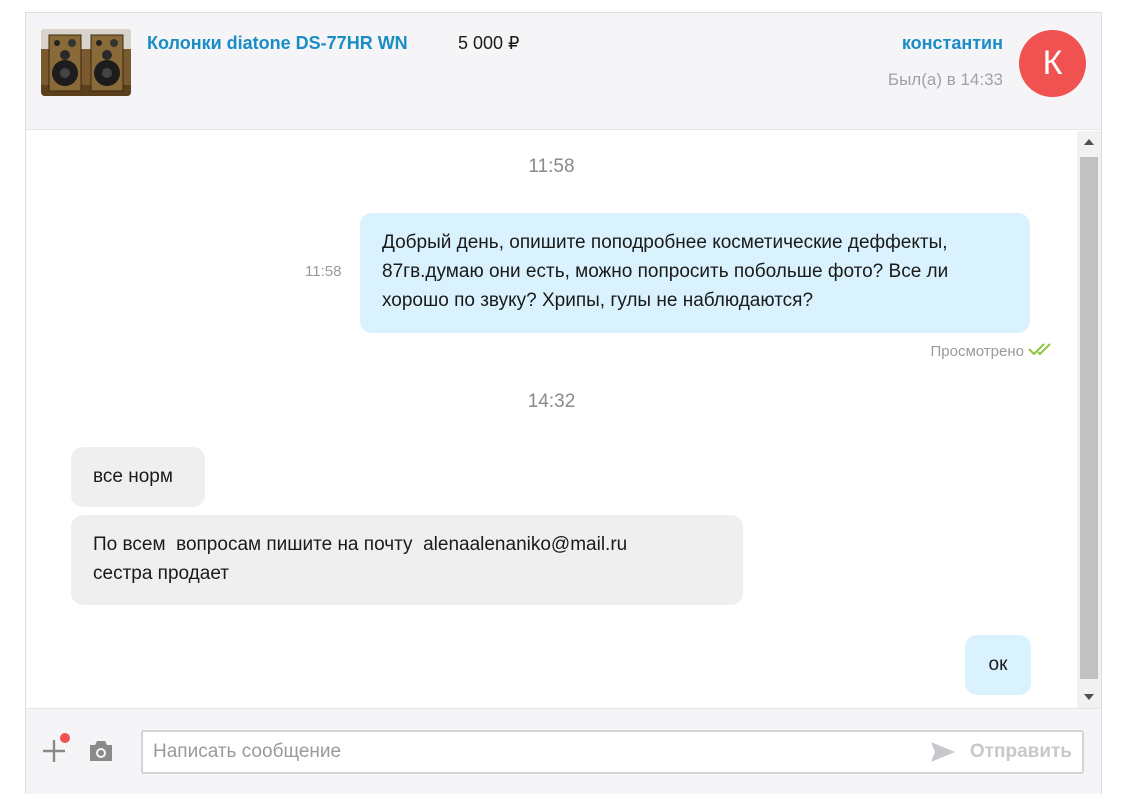 The image size is (1129, 803). What do you see at coordinates (977, 351) in the screenshot?
I see `read-status-label: Просмотрено` at bounding box center [977, 351].